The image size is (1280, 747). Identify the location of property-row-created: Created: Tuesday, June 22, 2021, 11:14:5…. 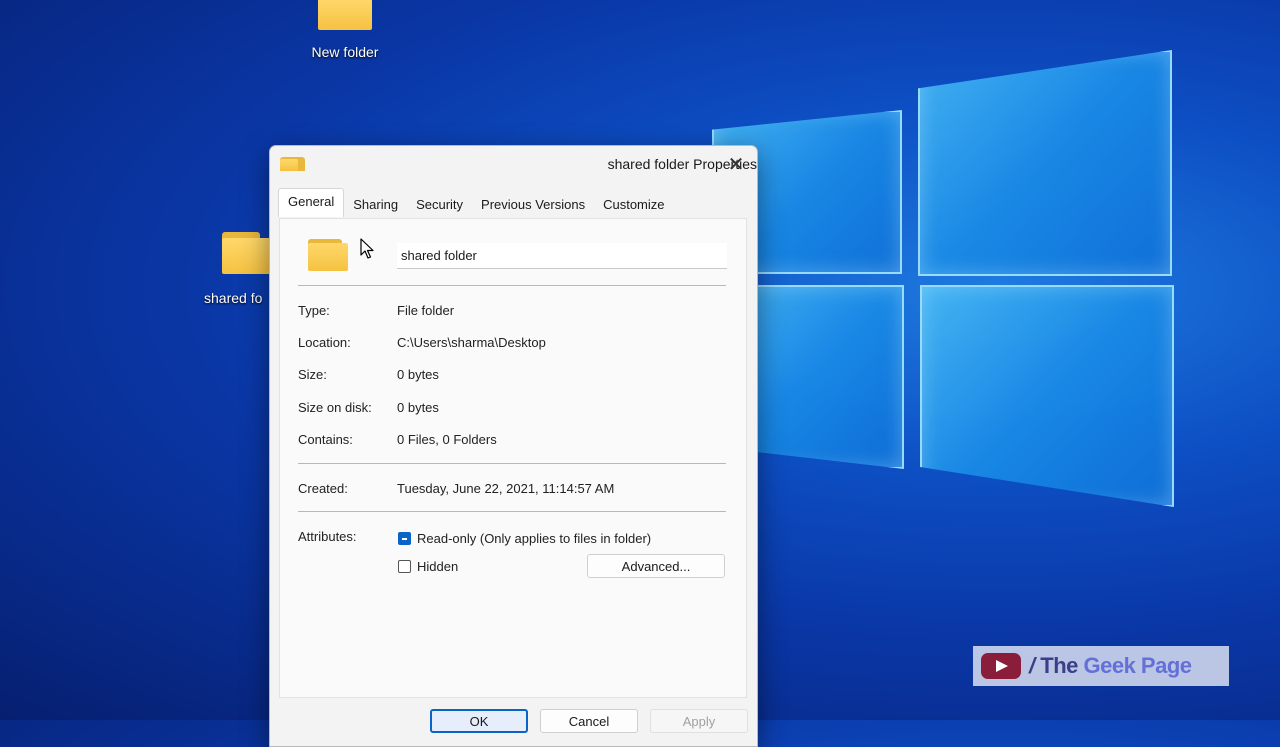
(456, 488).